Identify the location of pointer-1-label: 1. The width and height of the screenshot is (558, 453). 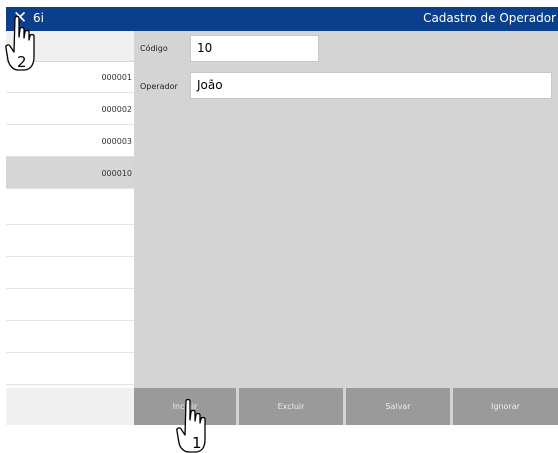
(197, 443).